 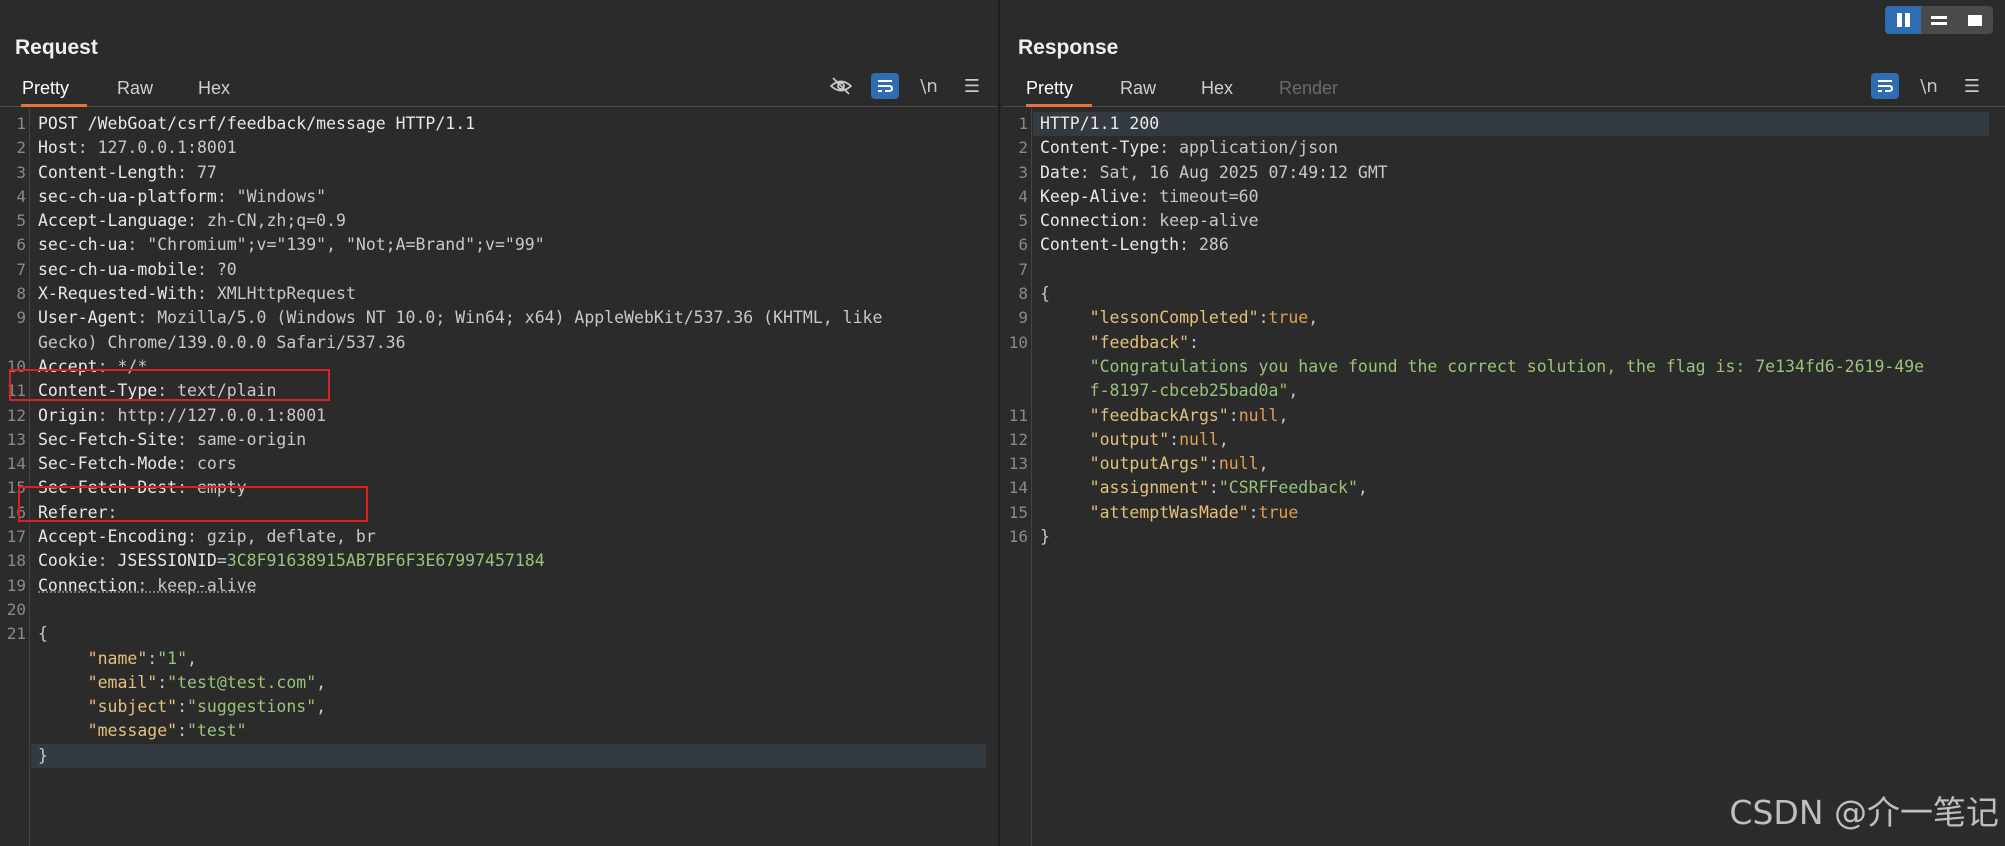 I want to click on line-text: "outputArgs":null,, so click(x=1154, y=464).